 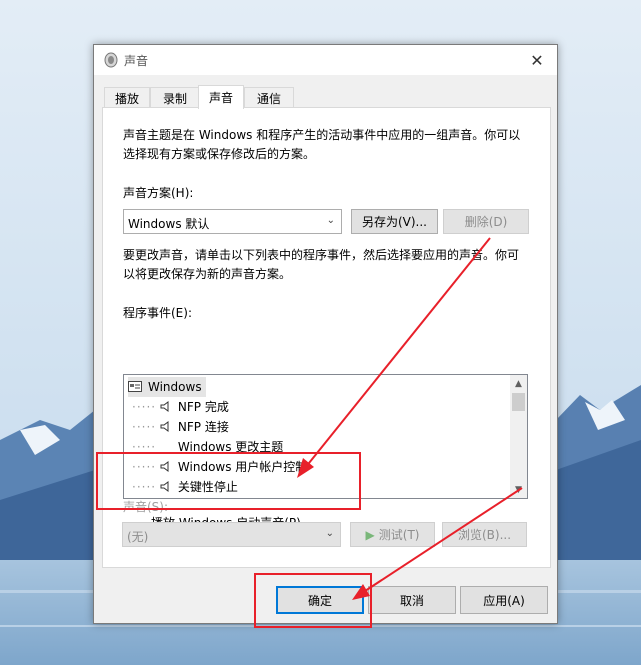 I want to click on tab-sounds: 声音, so click(x=221, y=97).